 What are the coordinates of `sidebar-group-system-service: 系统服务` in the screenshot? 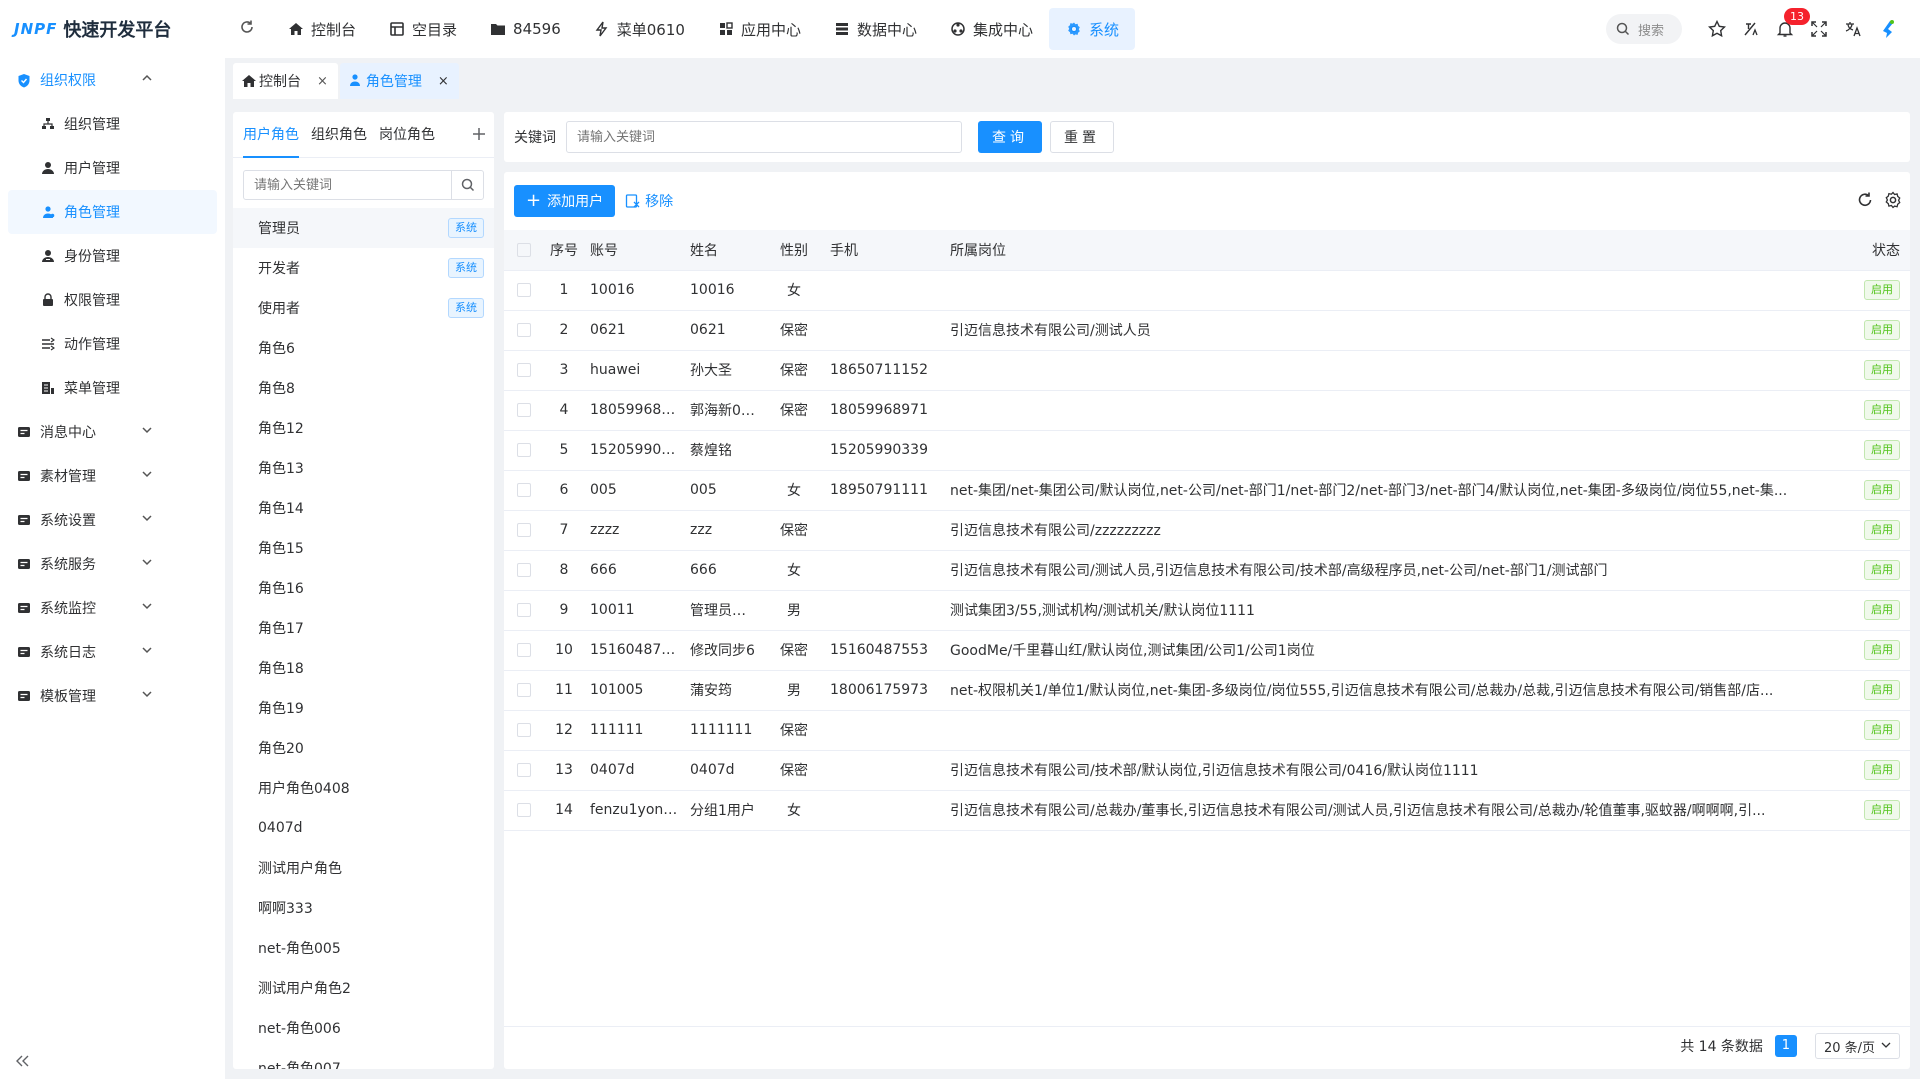 It's located at (112, 564).